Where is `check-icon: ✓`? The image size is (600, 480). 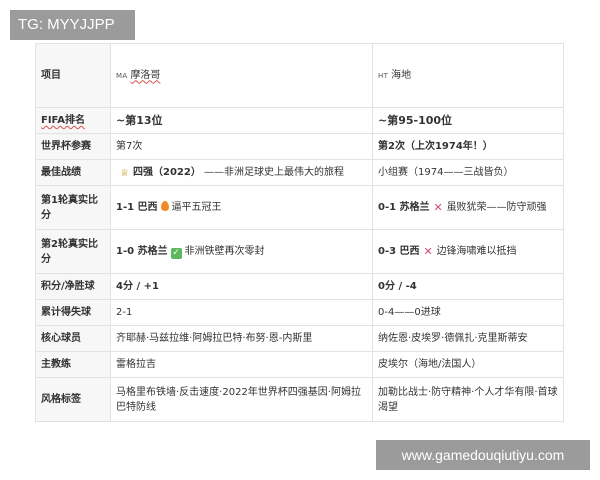 check-icon: ✓ is located at coordinates (176, 253).